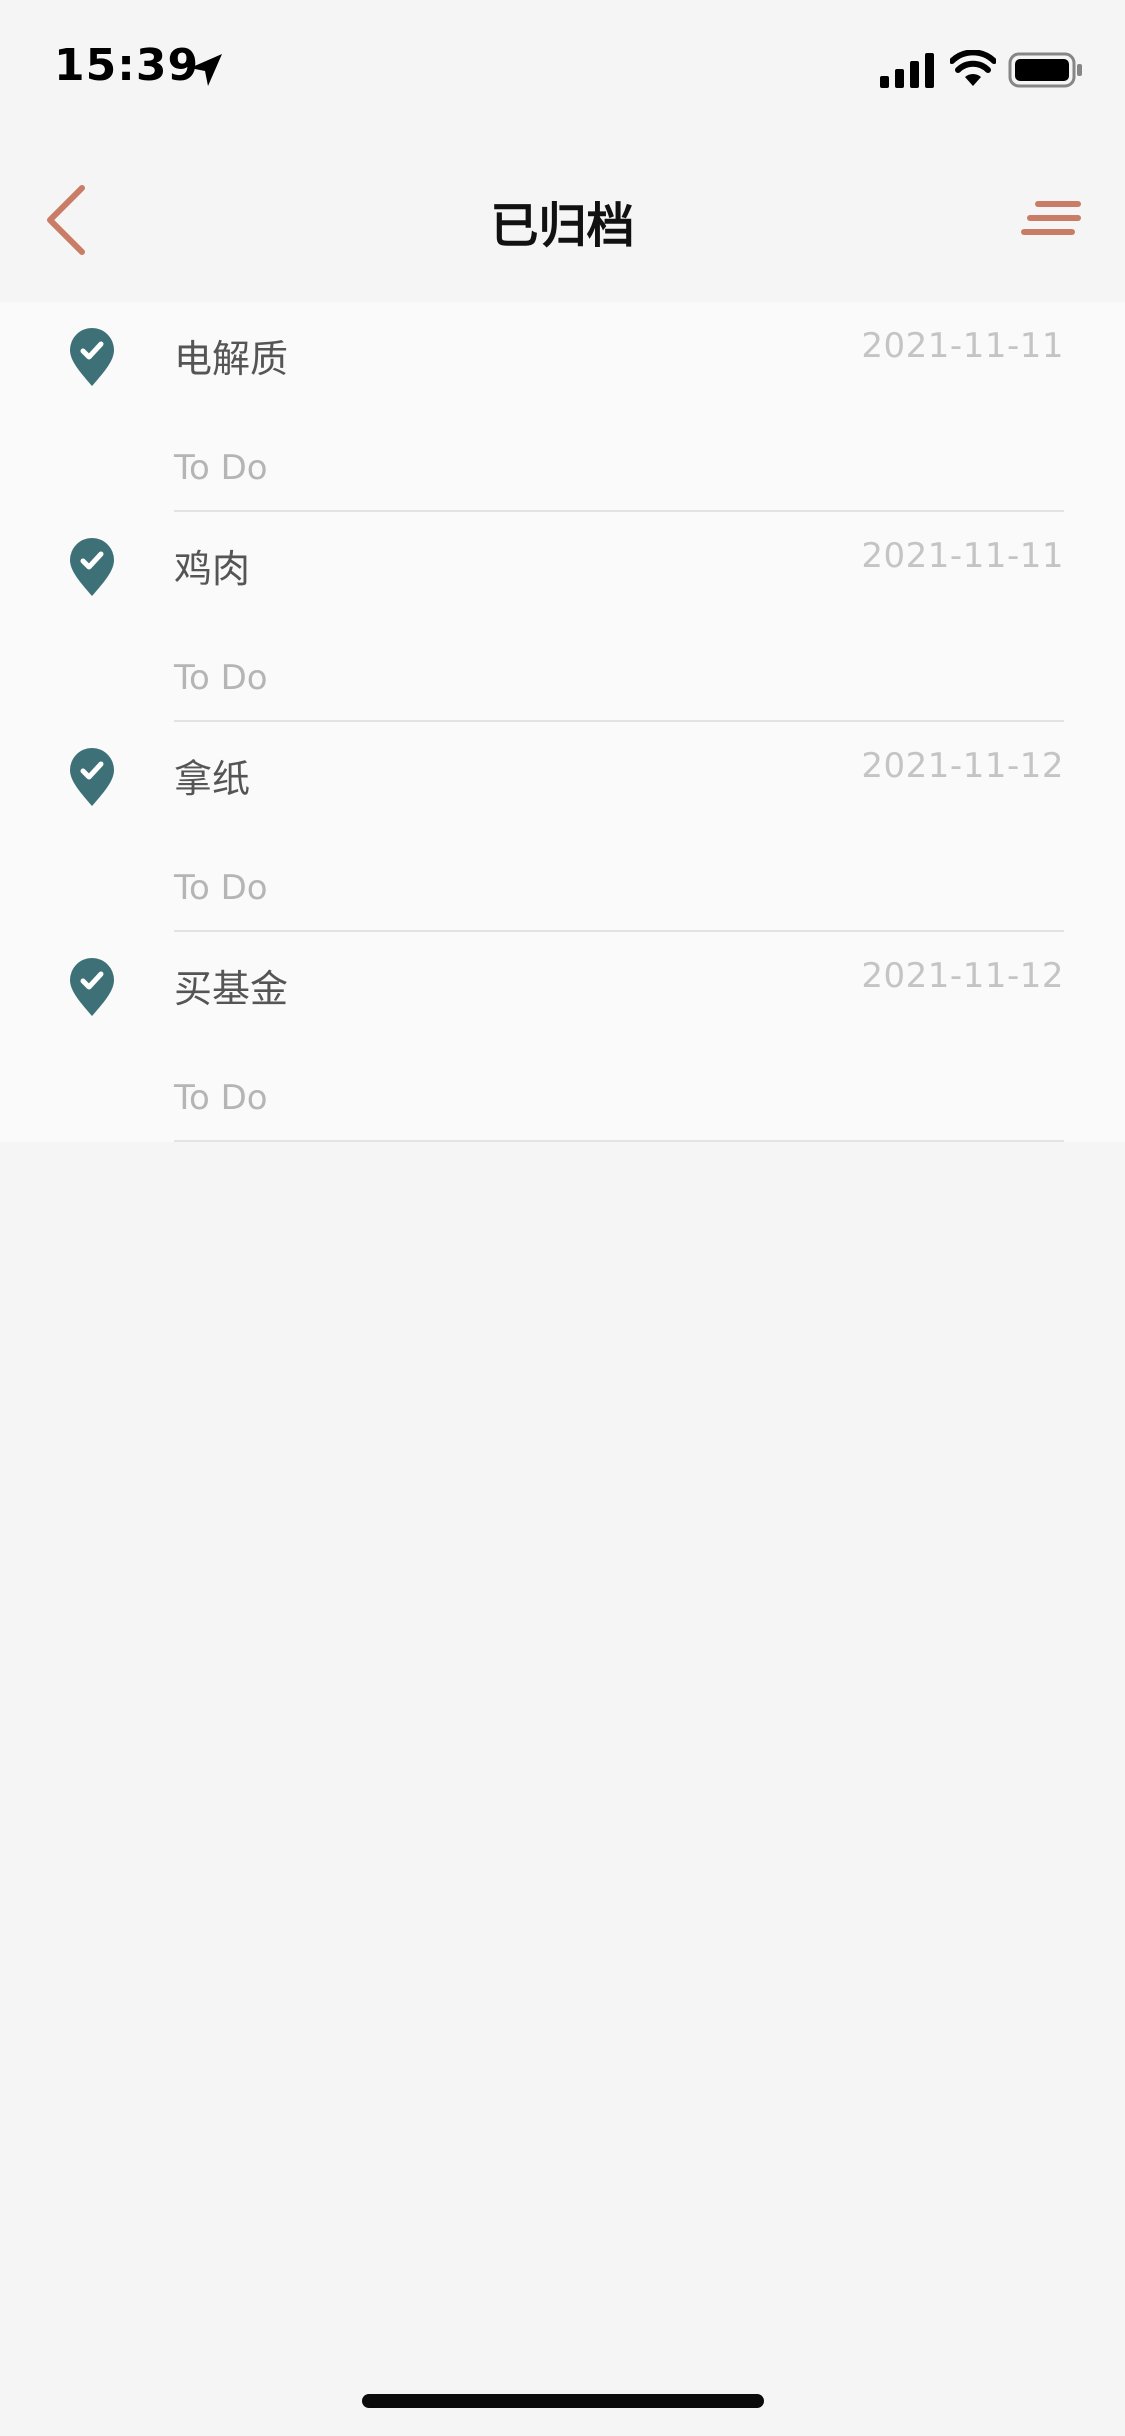 This screenshot has width=1125, height=2436. I want to click on cellular-signal-icon, so click(907, 70).